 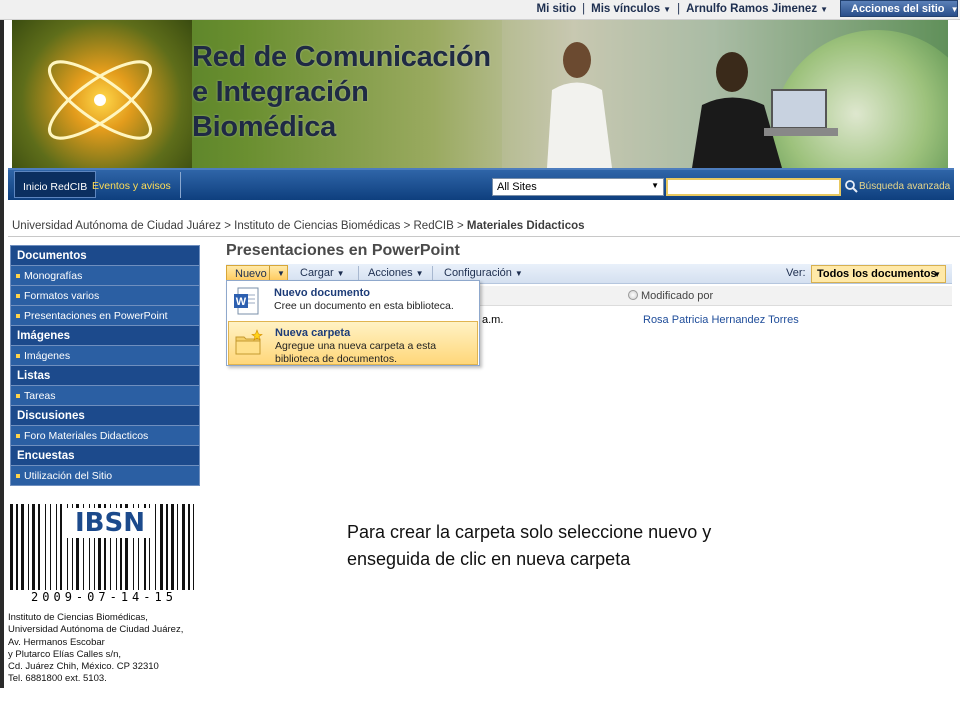 I want to click on new-folder-icon, so click(x=249, y=342).